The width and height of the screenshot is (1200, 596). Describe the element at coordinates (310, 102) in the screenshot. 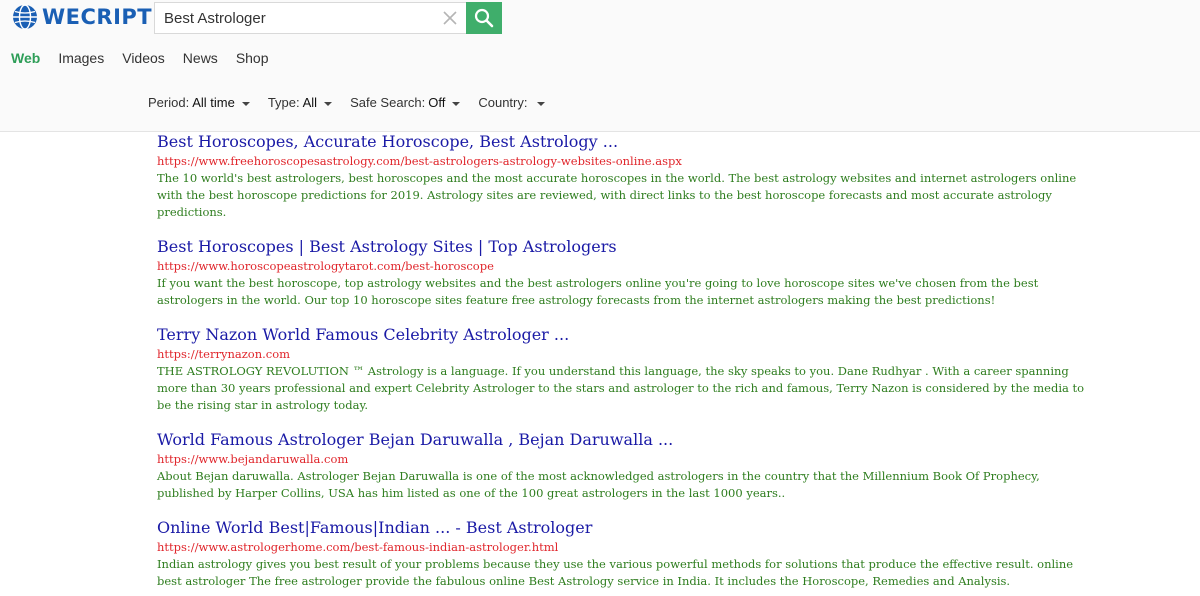

I see `type-filter-value: All` at that location.